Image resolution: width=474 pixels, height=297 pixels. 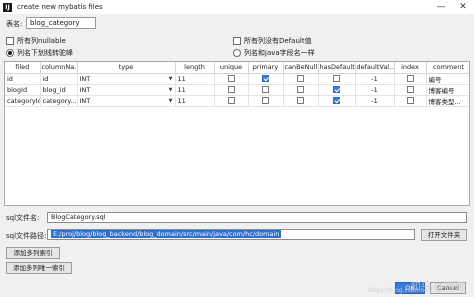 I want to click on col-header-can-be-null: canBeNull, so click(x=301, y=68).